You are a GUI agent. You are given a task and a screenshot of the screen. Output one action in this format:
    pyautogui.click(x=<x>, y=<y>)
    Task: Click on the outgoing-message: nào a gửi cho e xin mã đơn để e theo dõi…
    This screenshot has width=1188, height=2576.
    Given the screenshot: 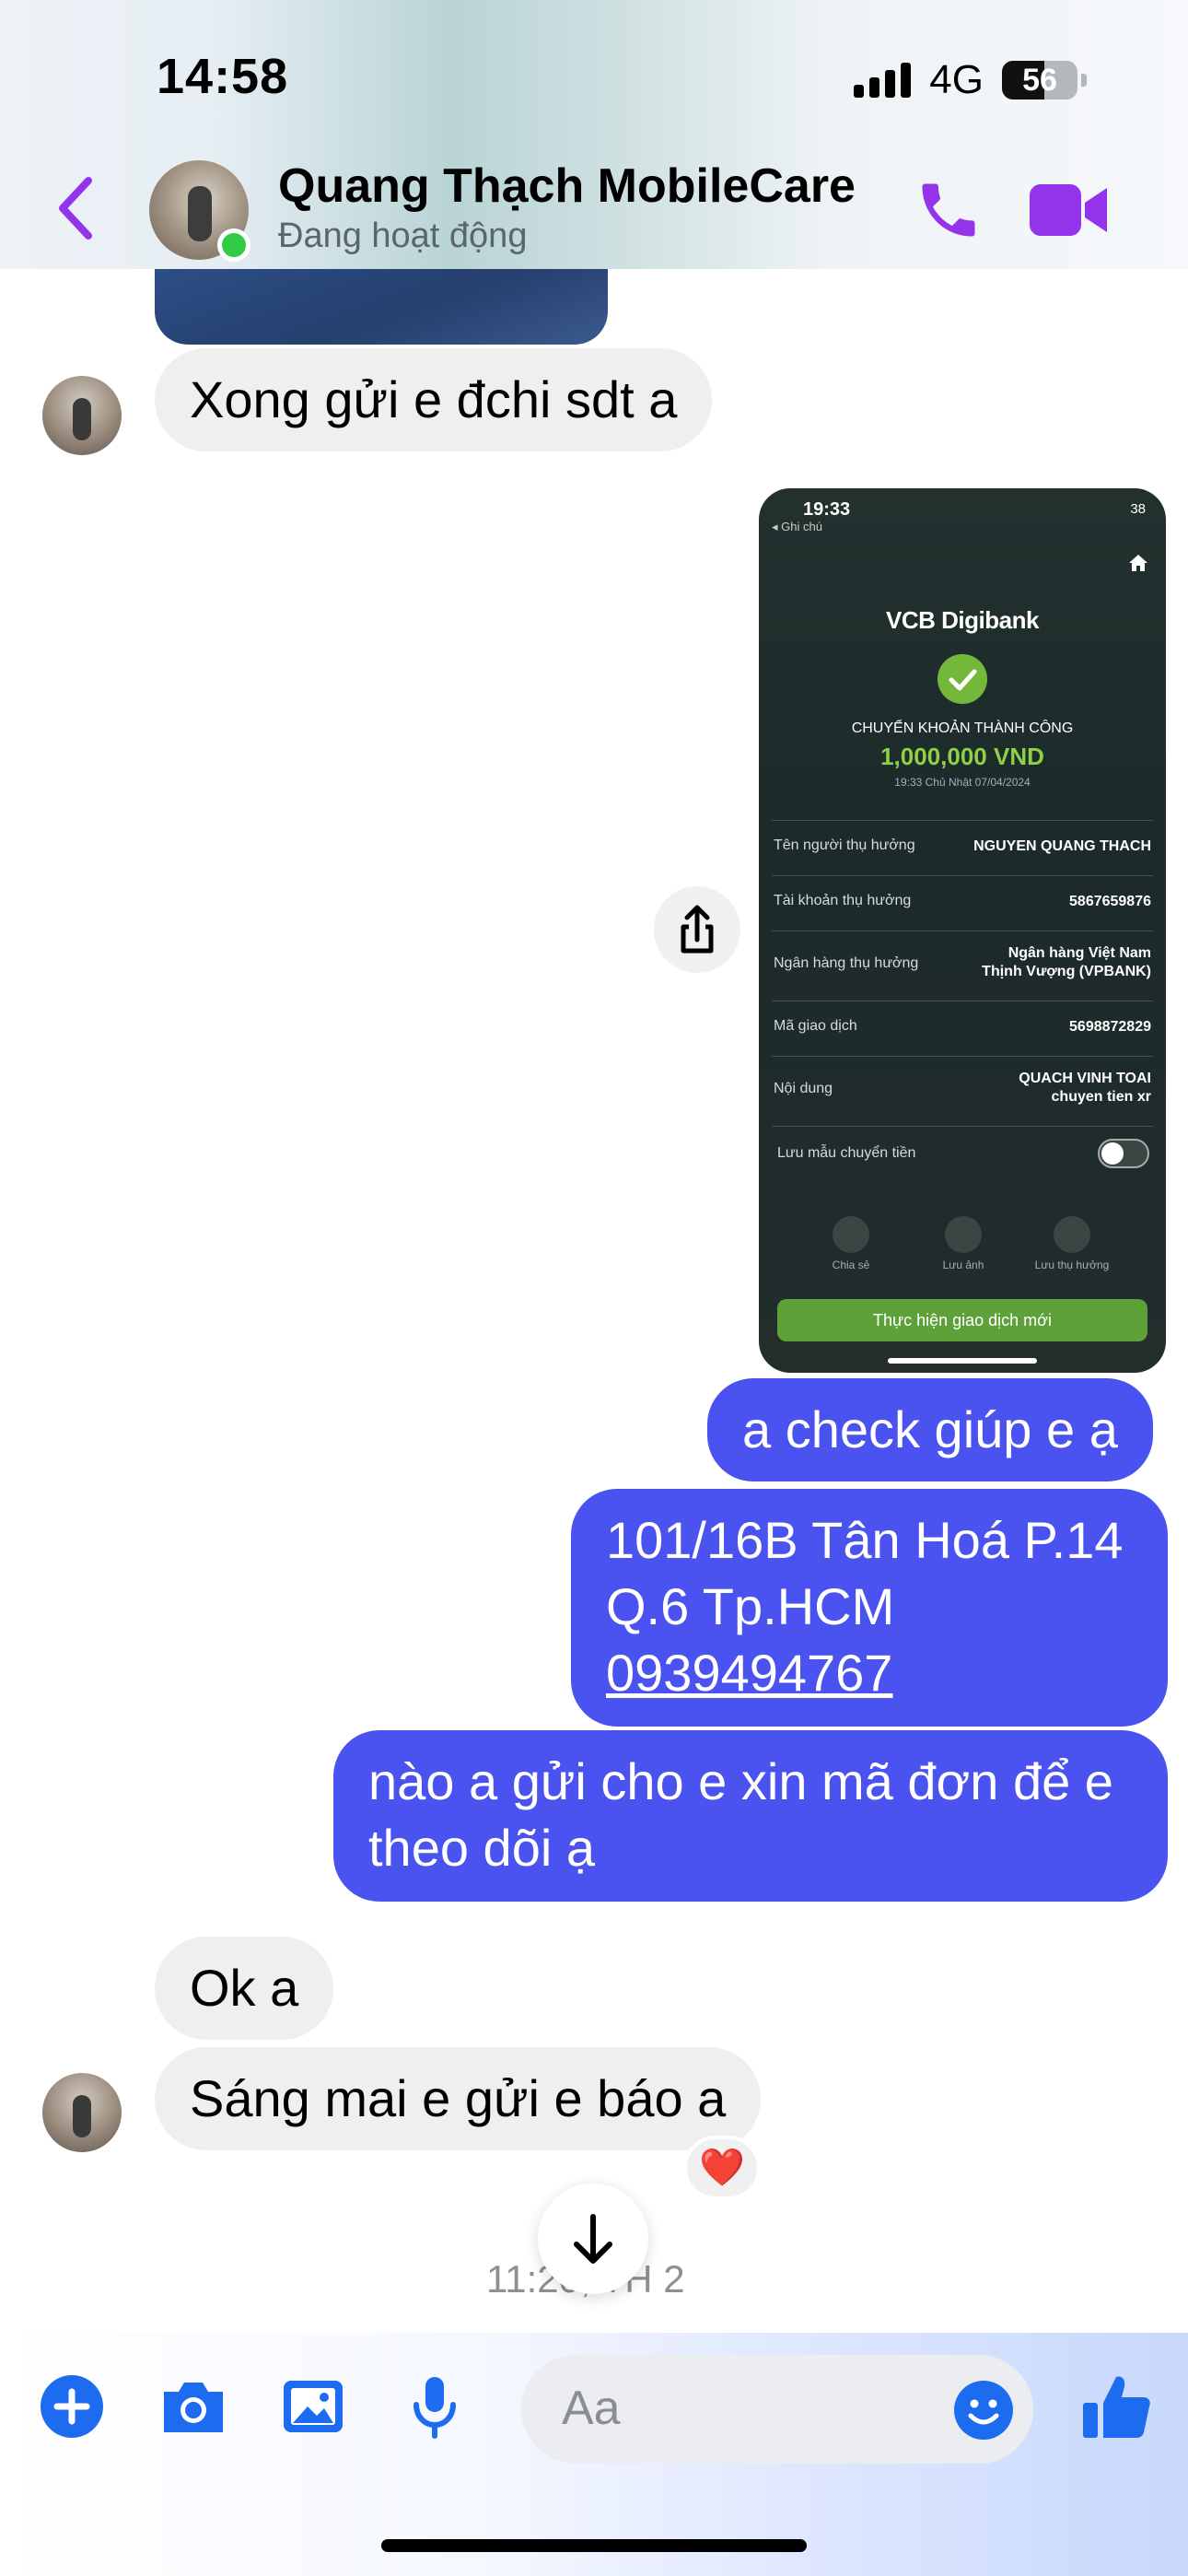 What is the action you would take?
    pyautogui.click(x=750, y=1816)
    